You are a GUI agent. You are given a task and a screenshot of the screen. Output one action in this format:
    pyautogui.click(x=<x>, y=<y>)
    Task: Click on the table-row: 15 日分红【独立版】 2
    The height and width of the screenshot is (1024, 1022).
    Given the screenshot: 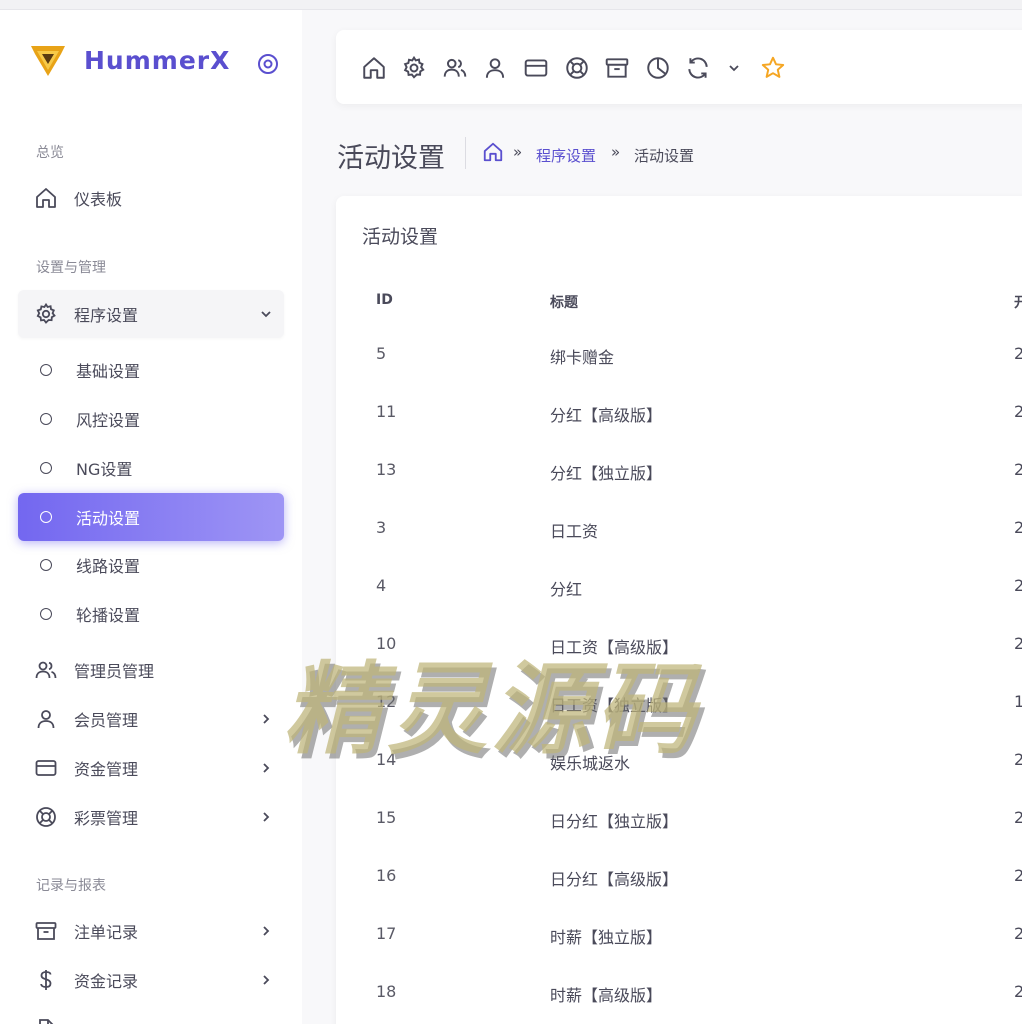 What is the action you would take?
    pyautogui.click(x=692, y=837)
    